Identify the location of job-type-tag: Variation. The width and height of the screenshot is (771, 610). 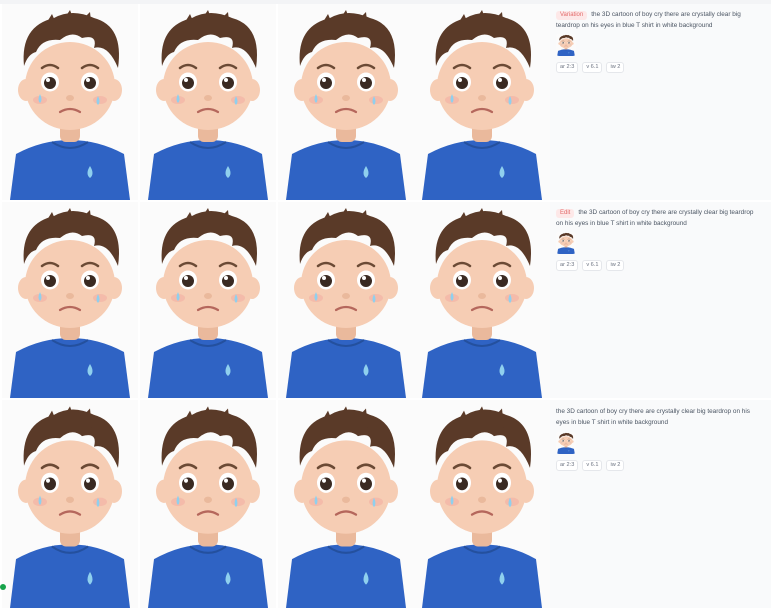
(572, 15).